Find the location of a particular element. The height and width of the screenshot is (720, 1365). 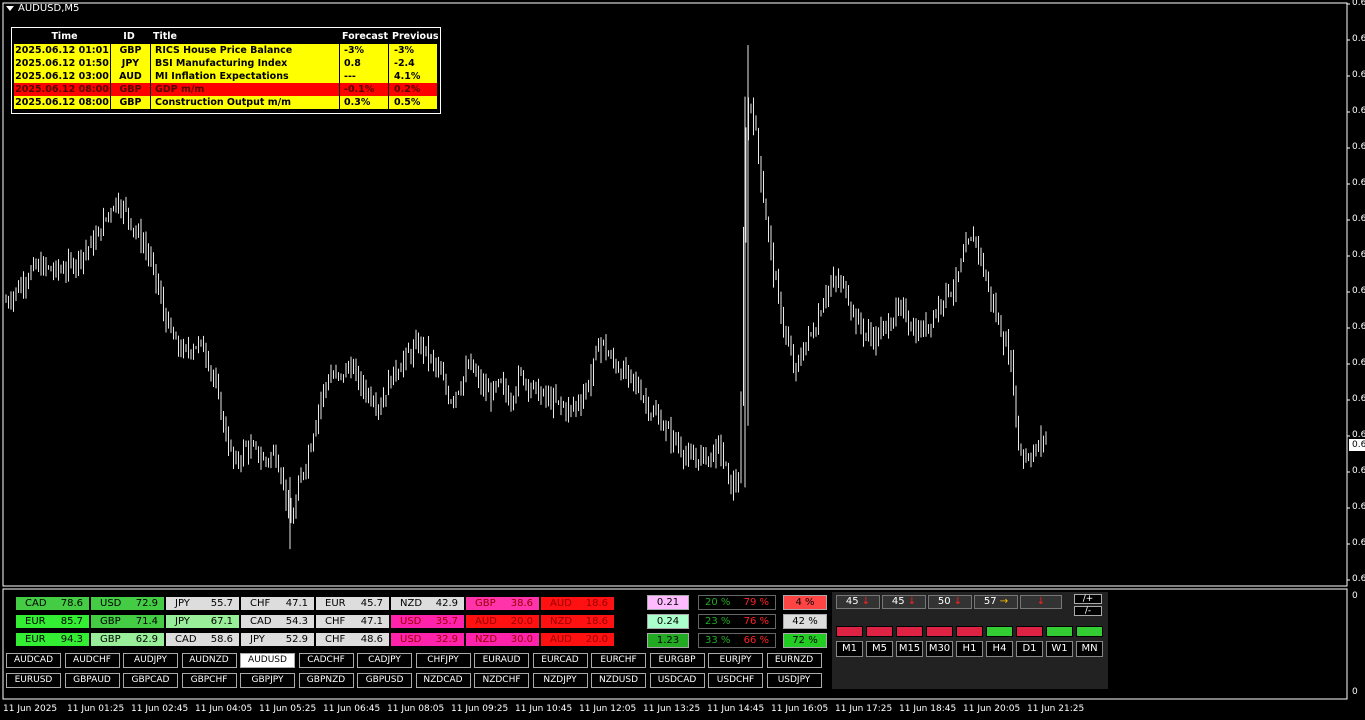

strength-value: 45.7 is located at coordinates (371, 603).